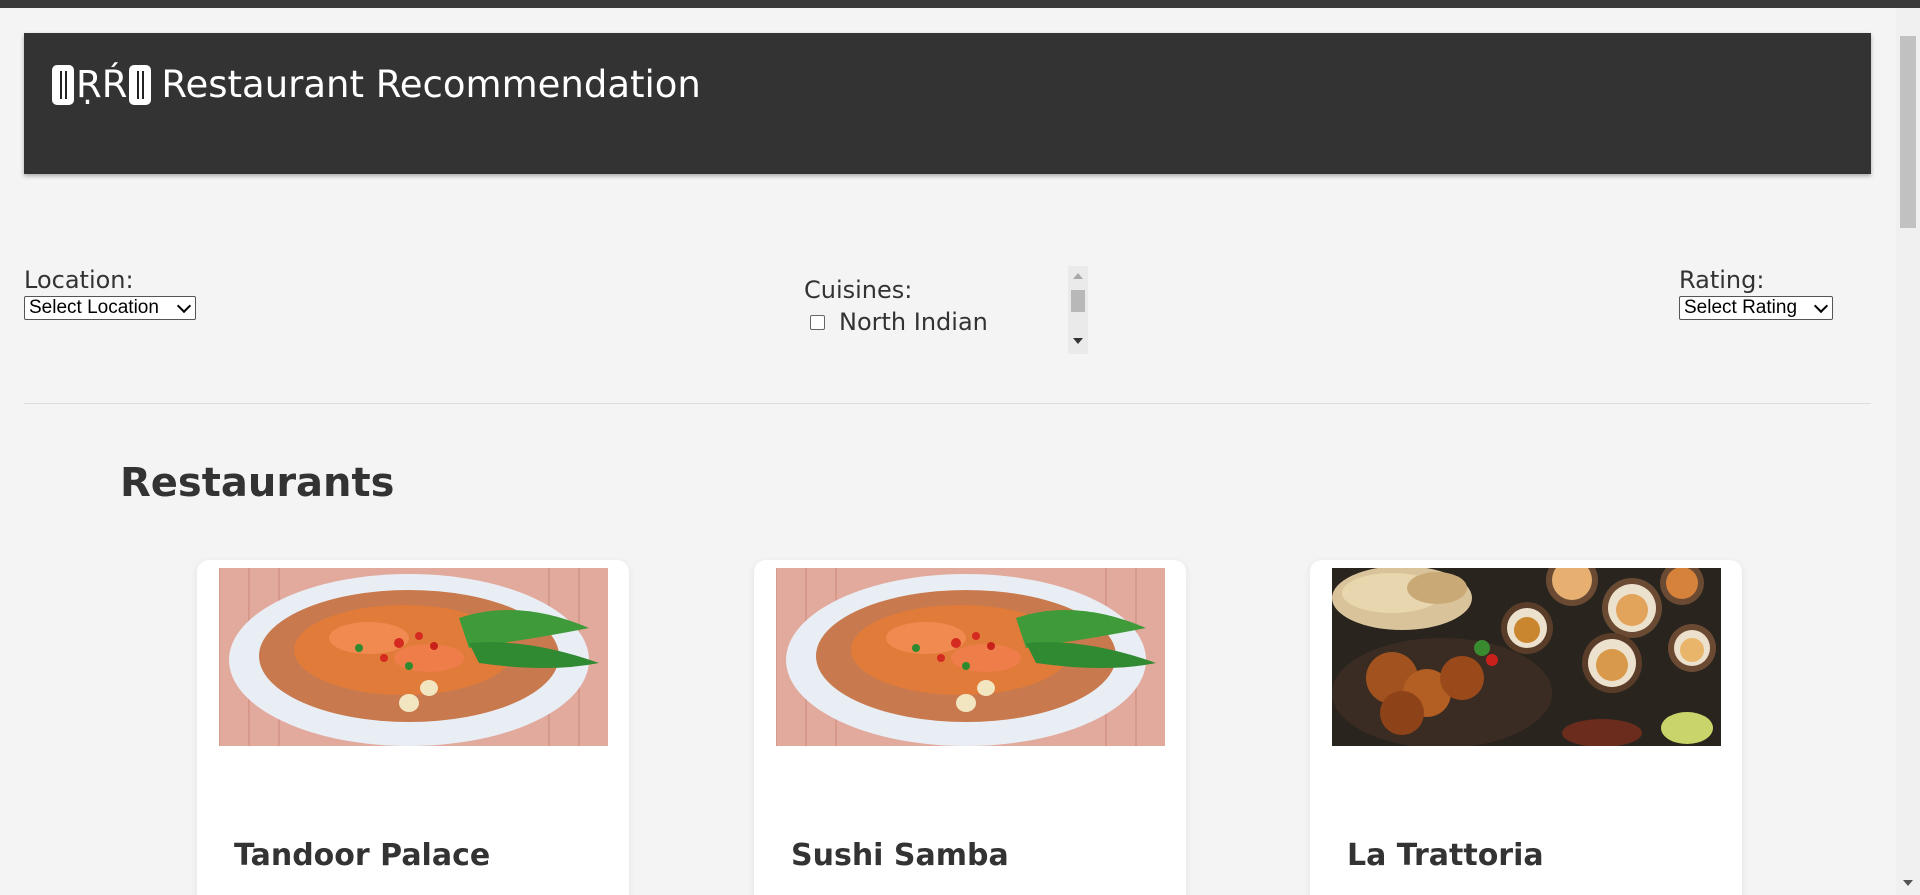 The width and height of the screenshot is (1920, 895). I want to click on header-title-row: ṚŔ Restaurant Recommendation, so click(376, 84).